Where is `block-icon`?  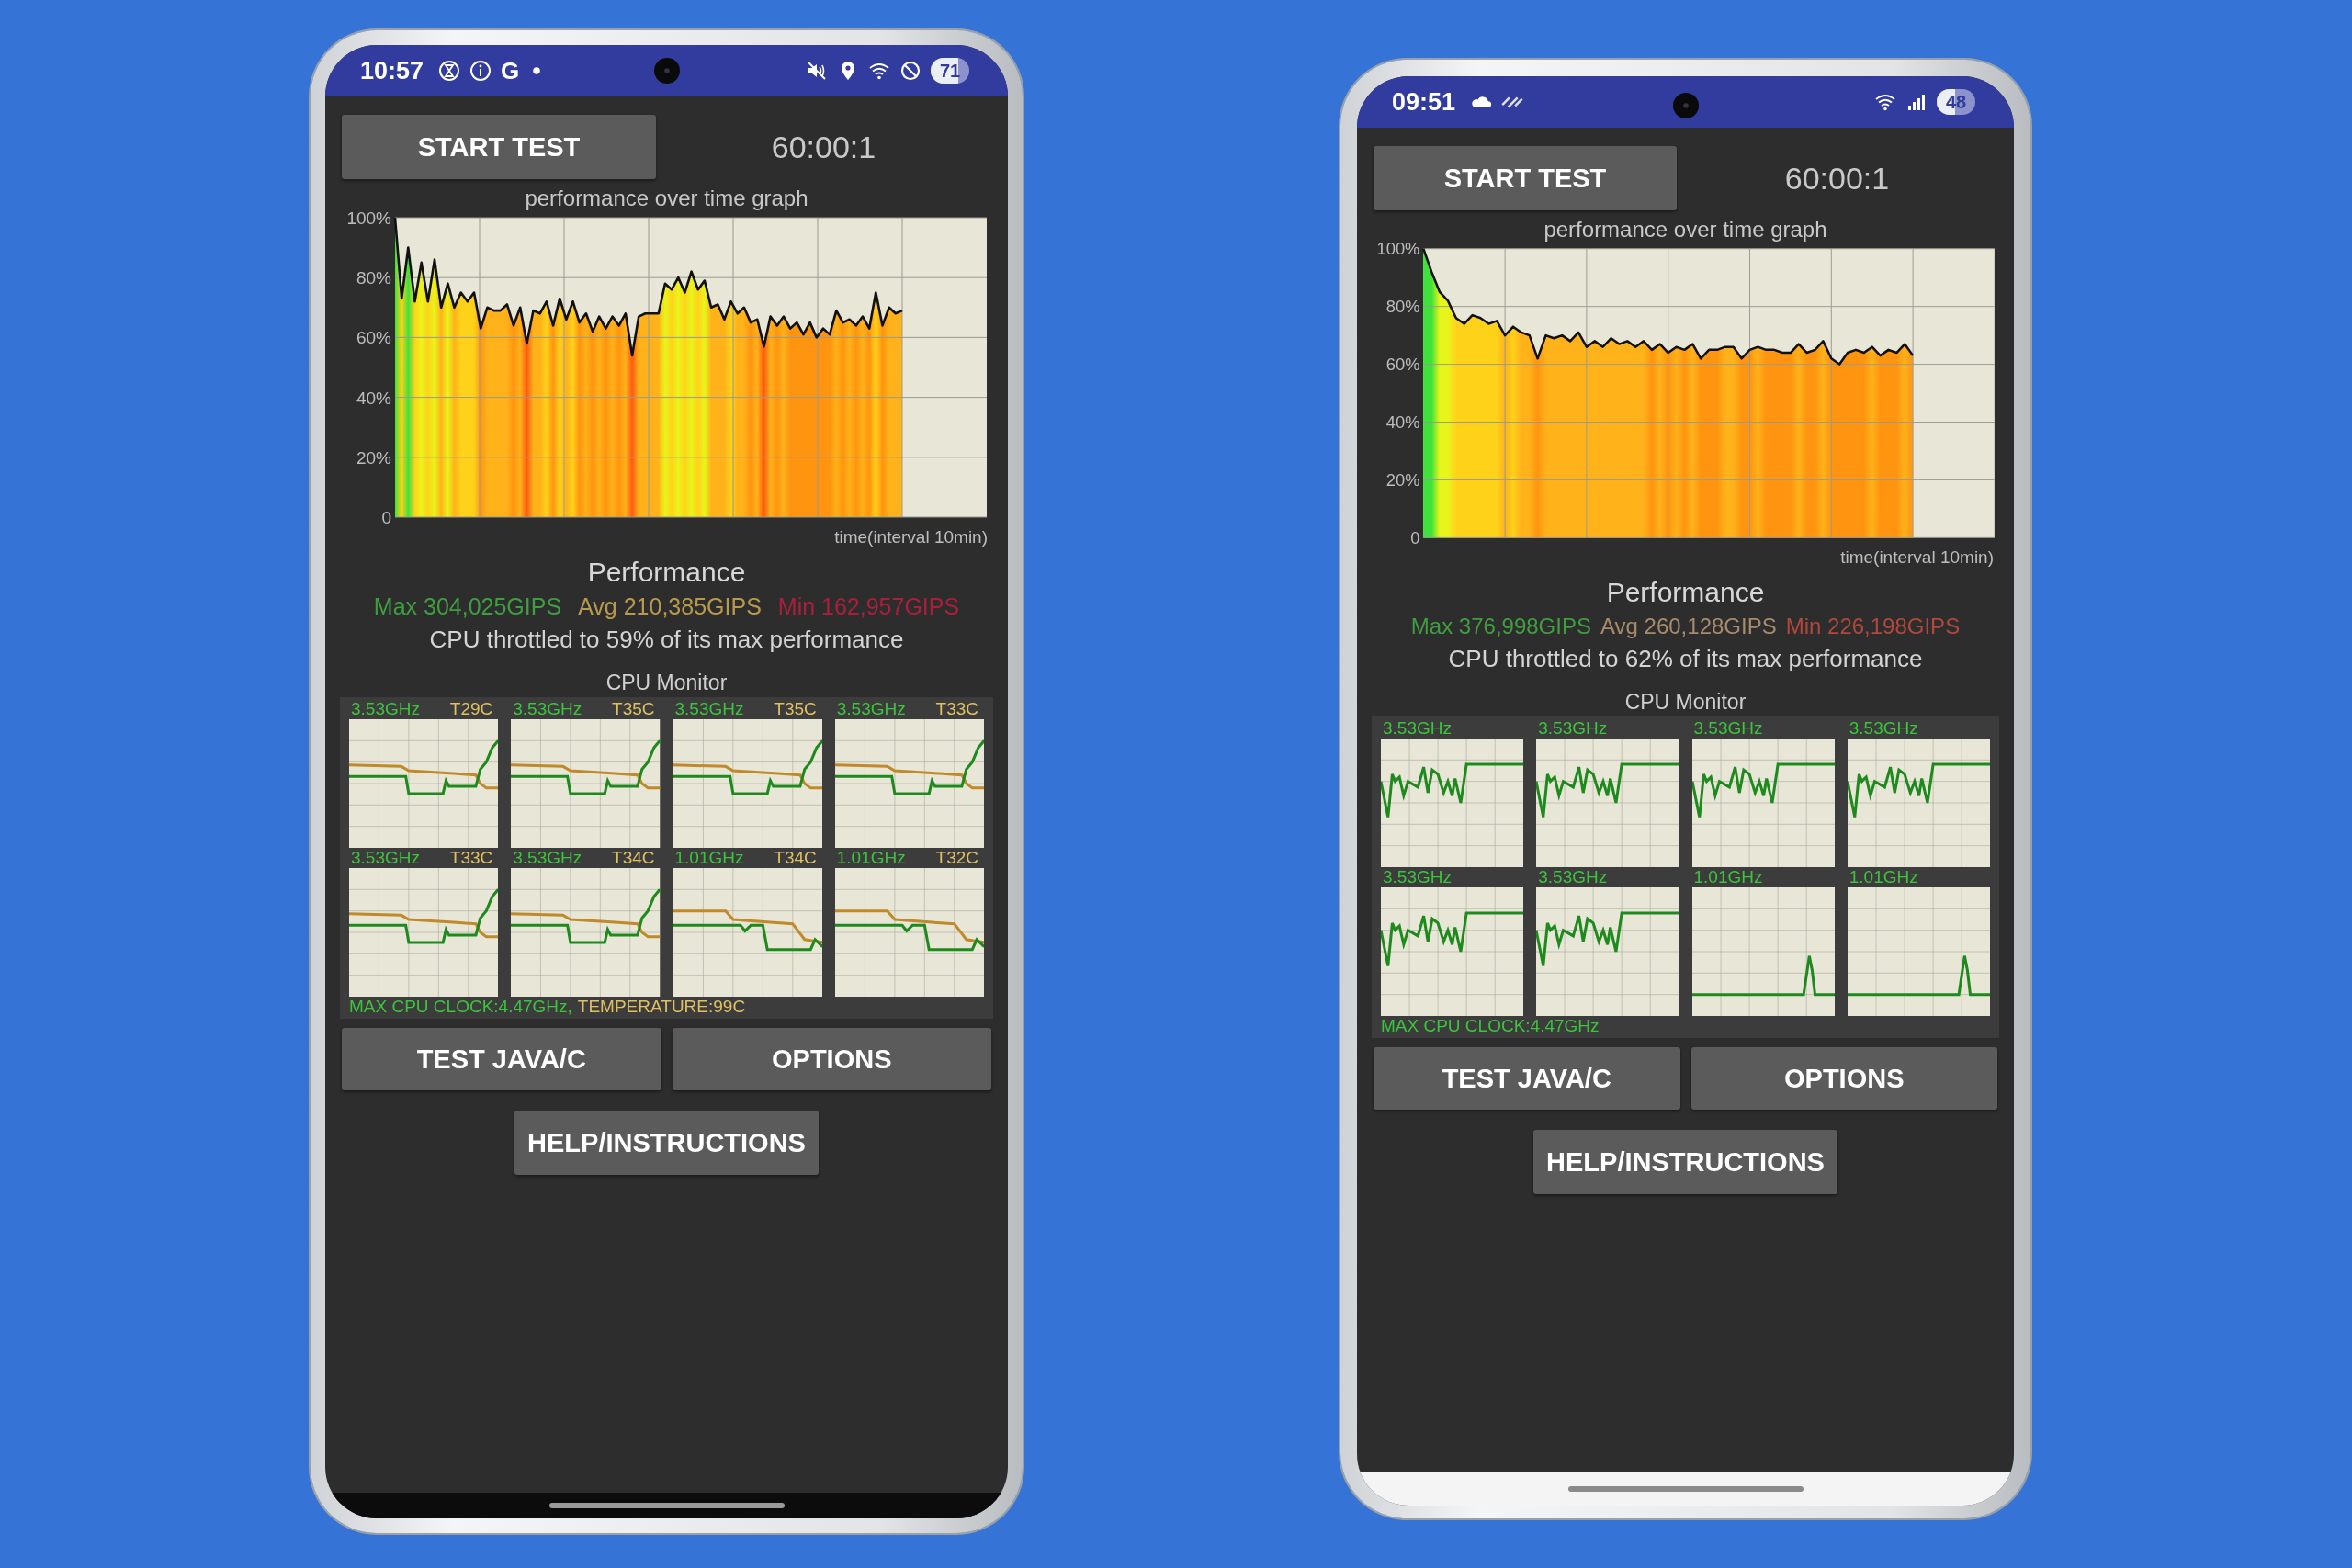
block-icon is located at coordinates (910, 71).